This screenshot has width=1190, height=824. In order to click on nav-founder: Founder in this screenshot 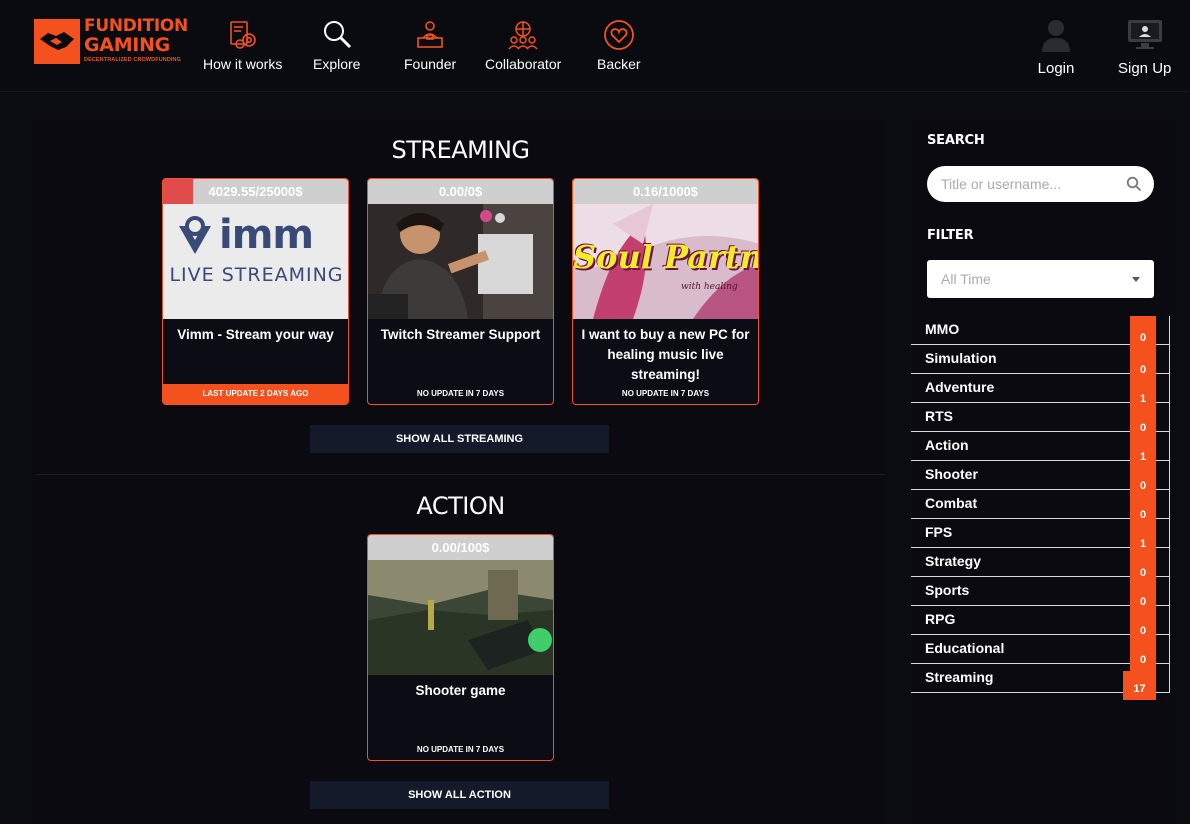, I will do `click(430, 45)`.